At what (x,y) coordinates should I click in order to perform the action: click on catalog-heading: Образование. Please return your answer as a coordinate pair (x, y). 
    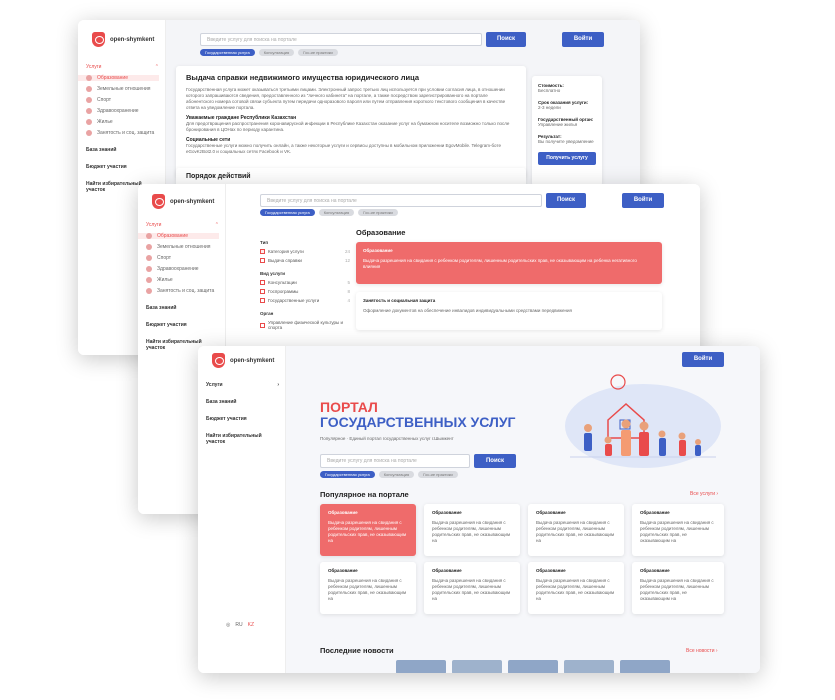
    Looking at the image, I should click on (381, 232).